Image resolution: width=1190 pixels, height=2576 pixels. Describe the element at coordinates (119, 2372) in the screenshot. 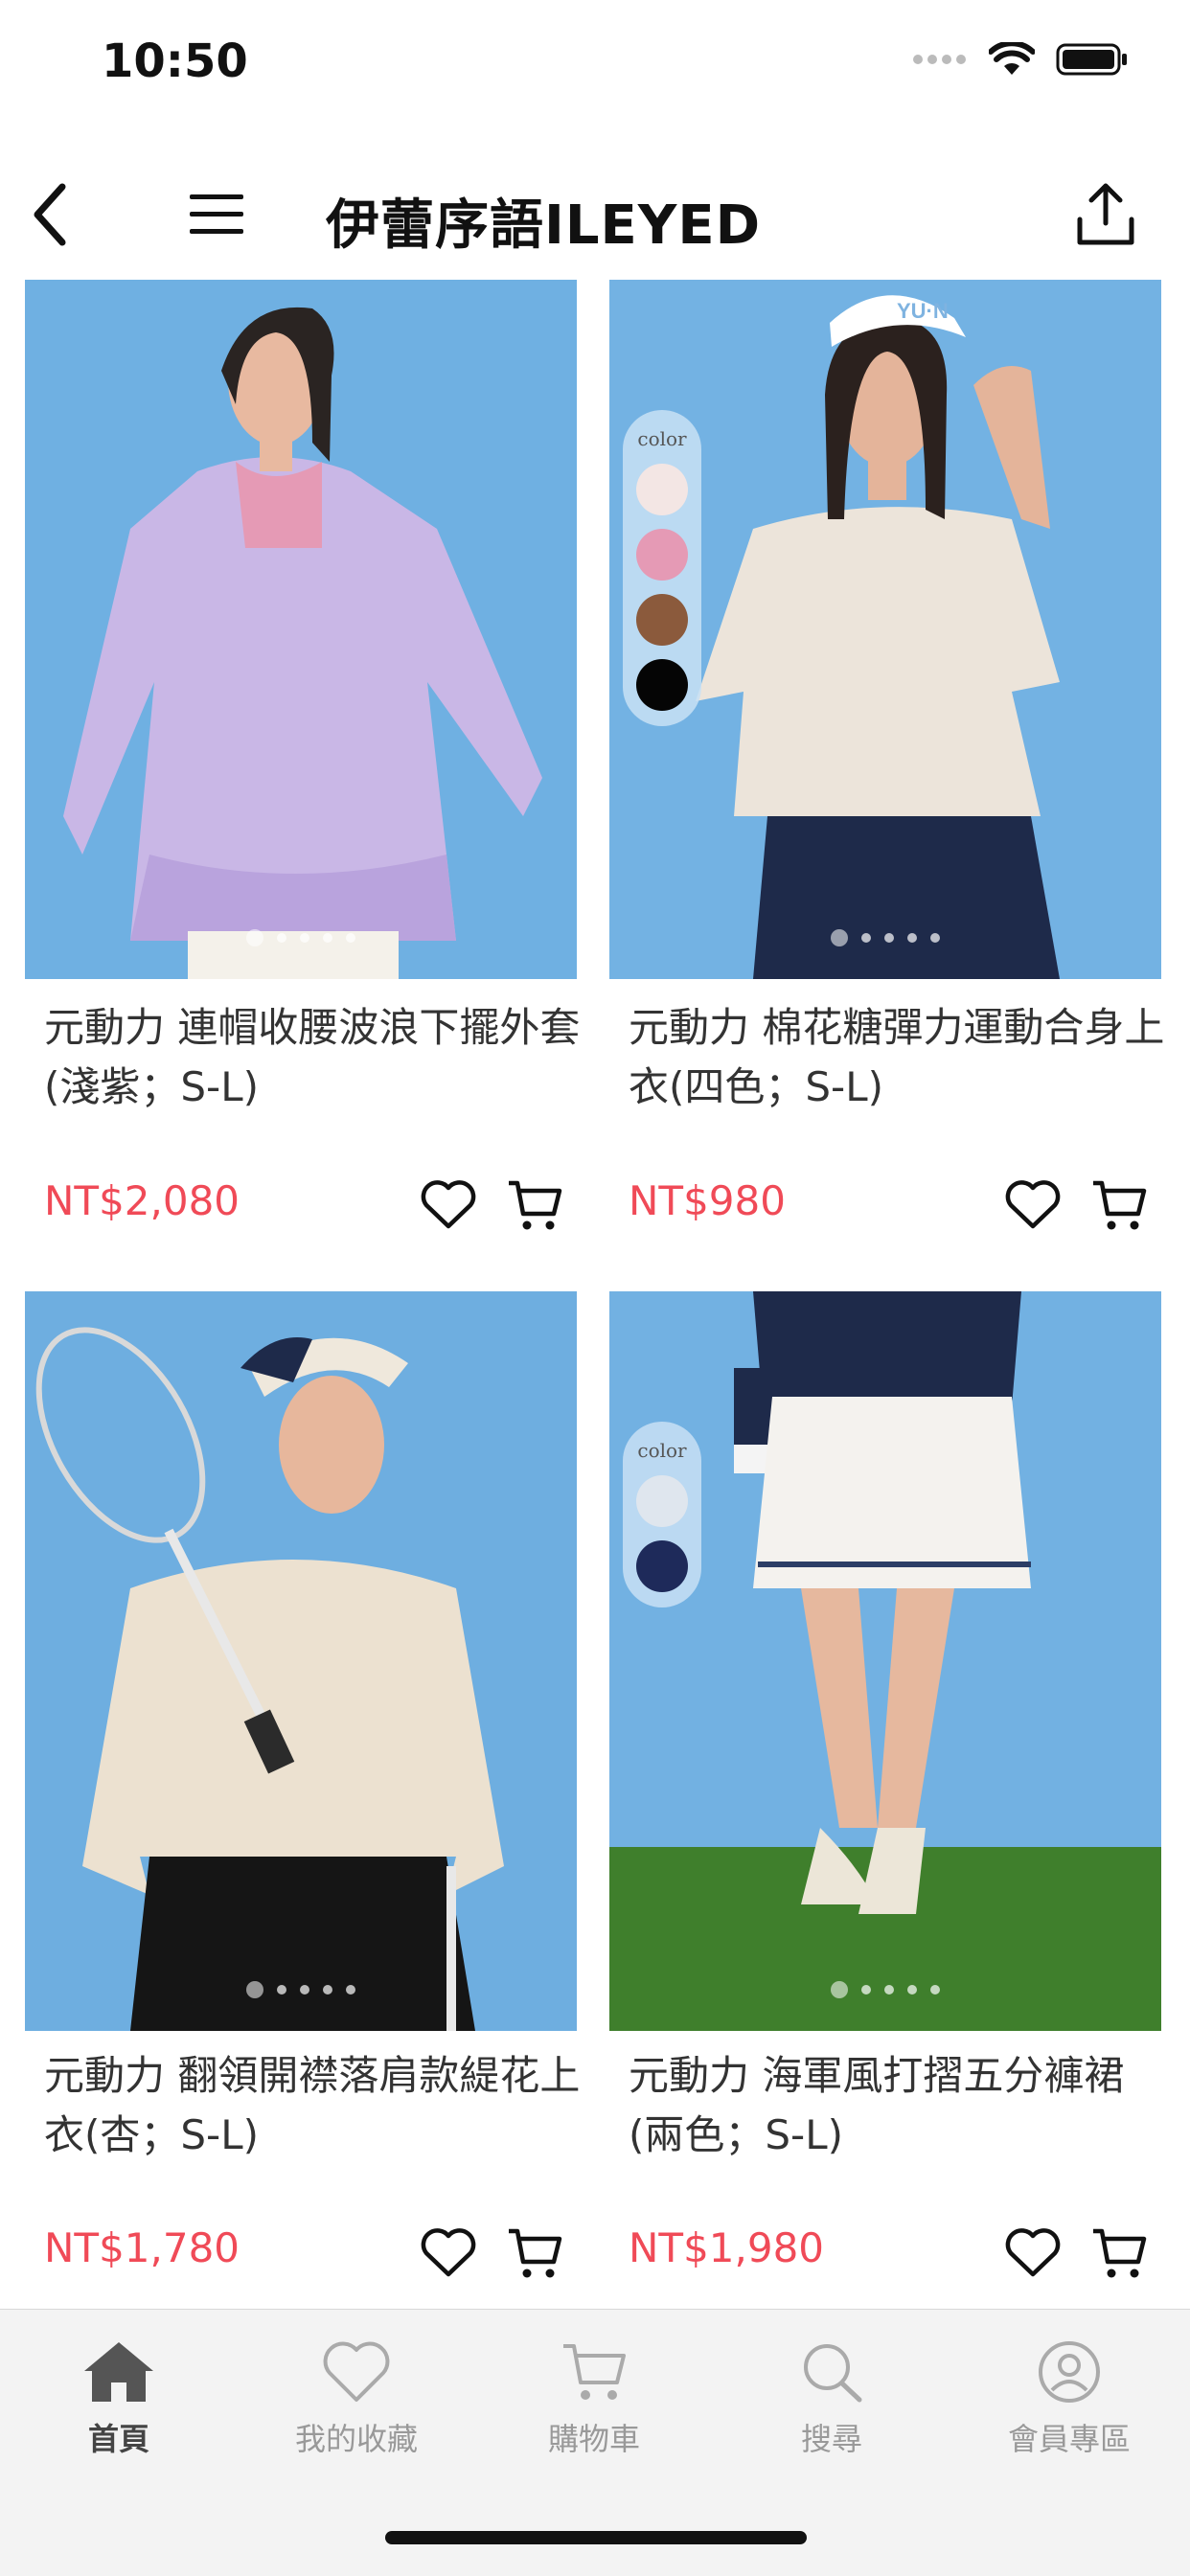

I see `home-icon` at that location.